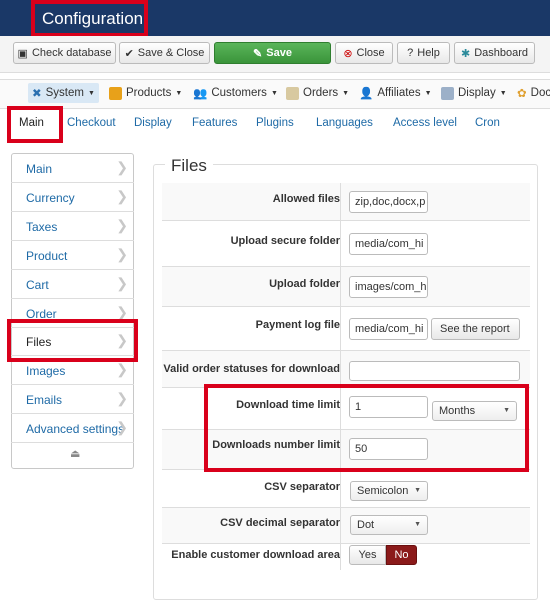 This screenshot has height=608, width=550. Describe the element at coordinates (401, 555) in the screenshot. I see `no-toggle: No` at that location.